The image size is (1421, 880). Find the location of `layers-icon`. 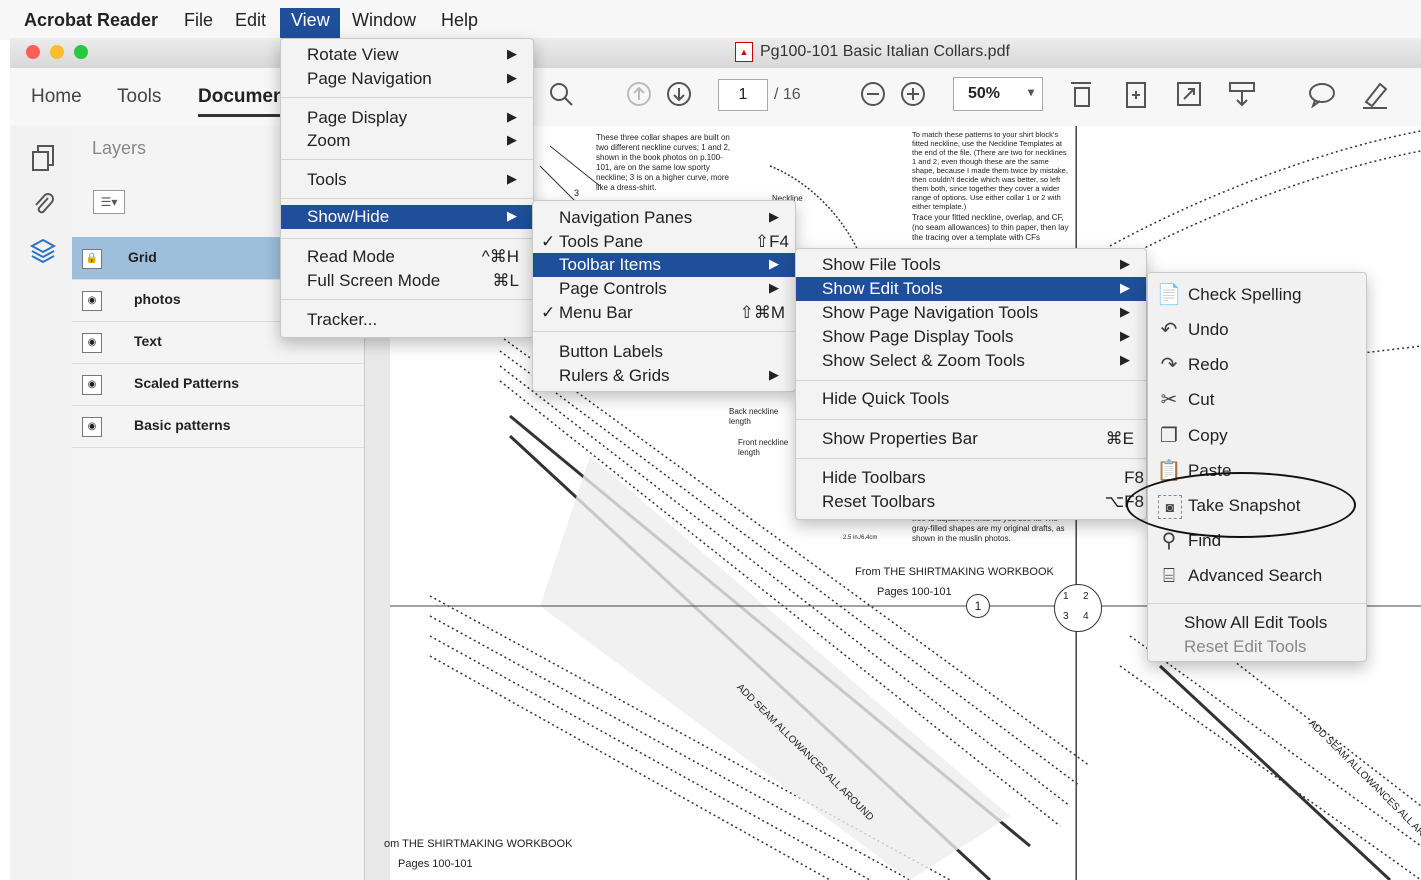

layers-icon is located at coordinates (43, 251).